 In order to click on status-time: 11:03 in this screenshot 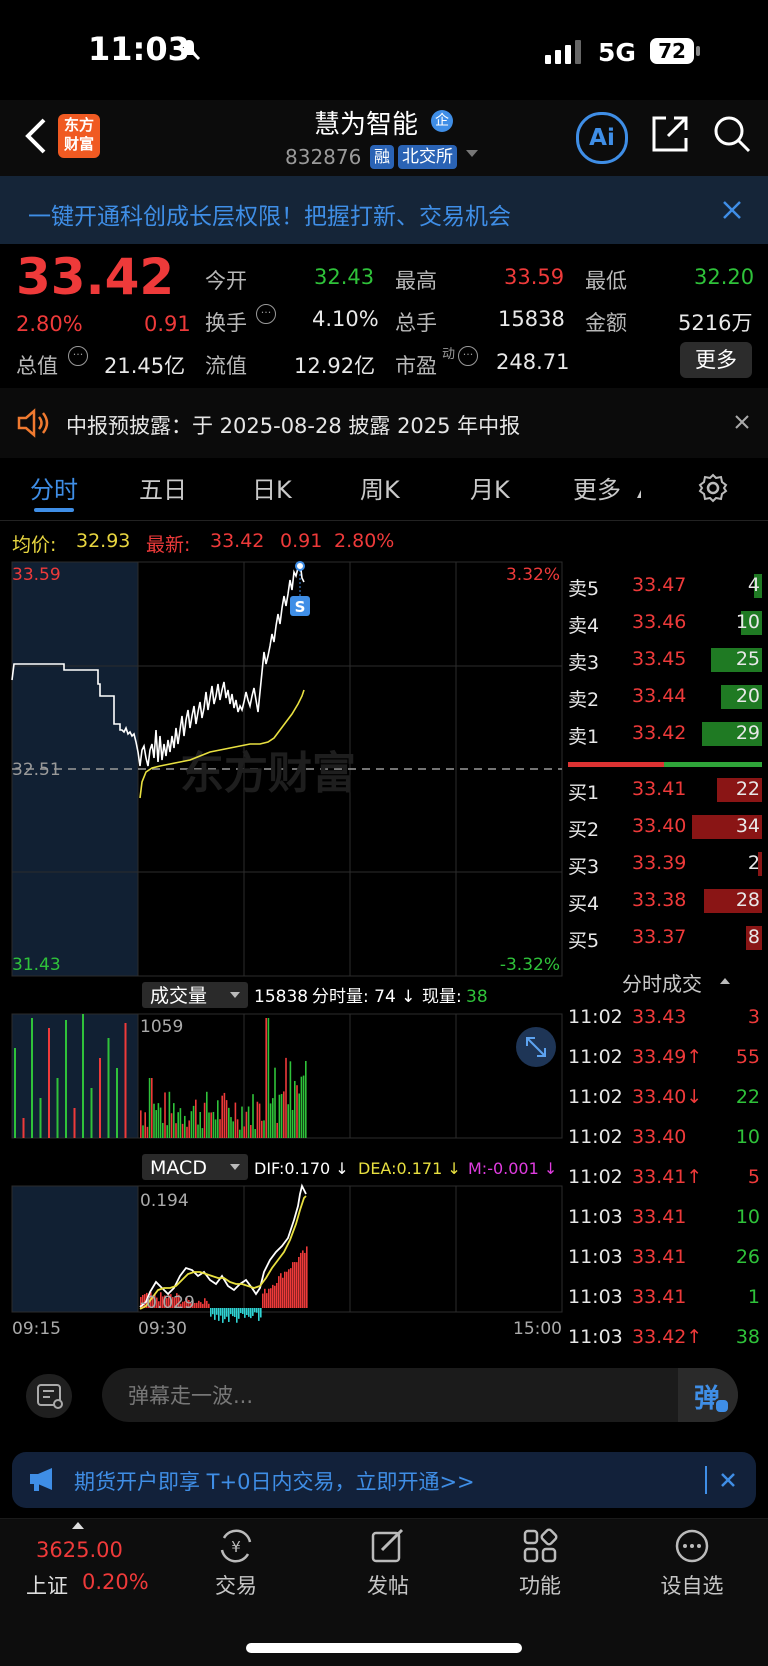, I will do `click(139, 49)`.